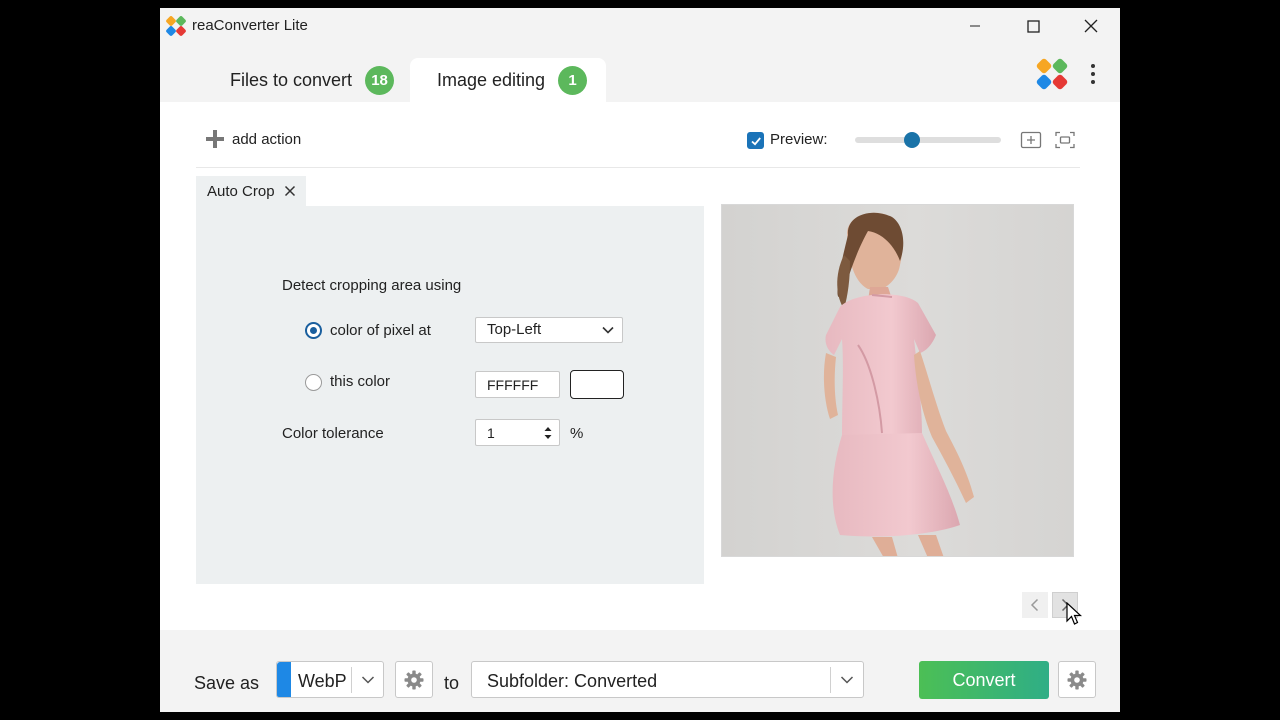 The width and height of the screenshot is (1280, 720). What do you see at coordinates (667, 679) in the screenshot?
I see `destination-select: Subfolder: Converted` at bounding box center [667, 679].